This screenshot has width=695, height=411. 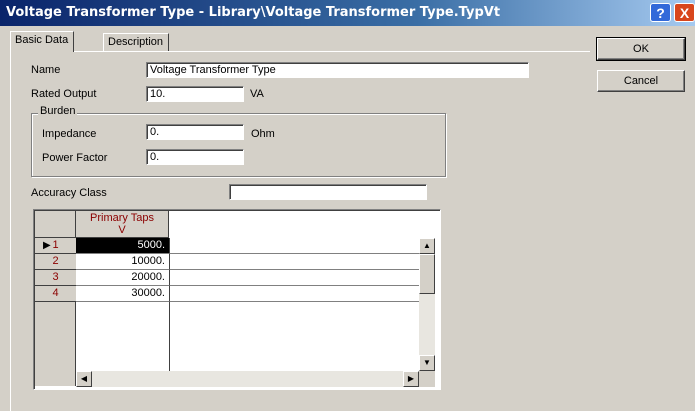 I want to click on tab-description-label: Description, so click(x=136, y=42).